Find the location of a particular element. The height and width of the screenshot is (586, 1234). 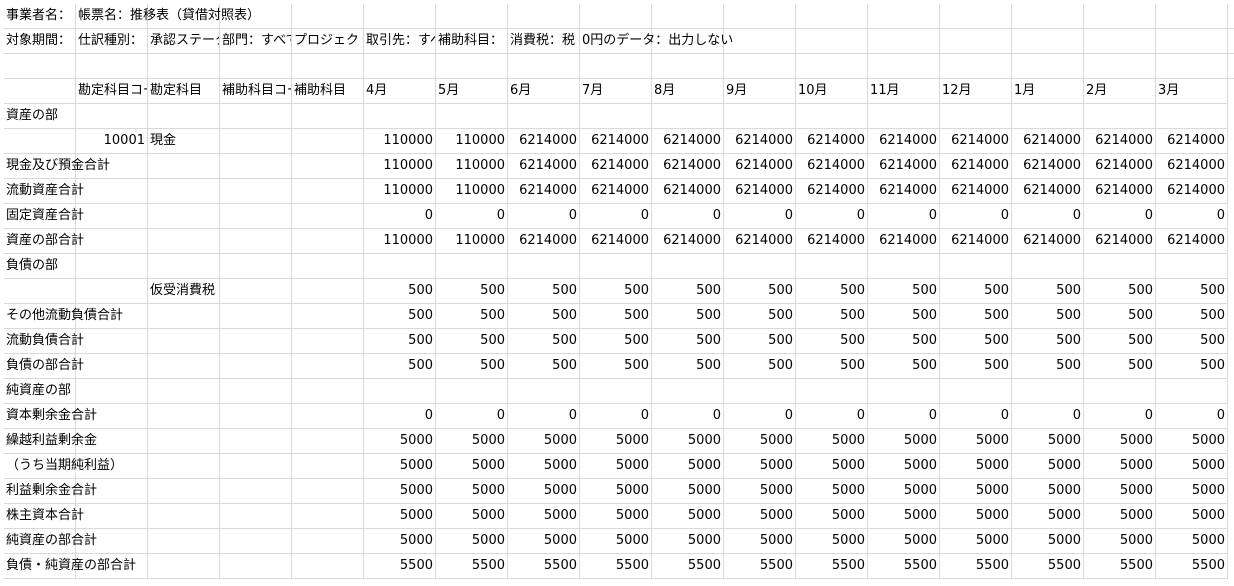

row-label: 固定資産合計 is located at coordinates (44, 216).